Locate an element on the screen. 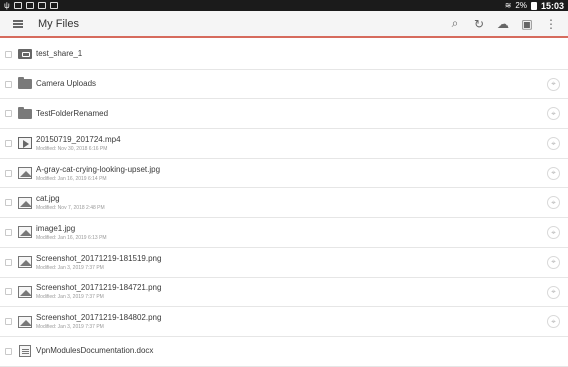  hamburger-icon is located at coordinates (18, 23).